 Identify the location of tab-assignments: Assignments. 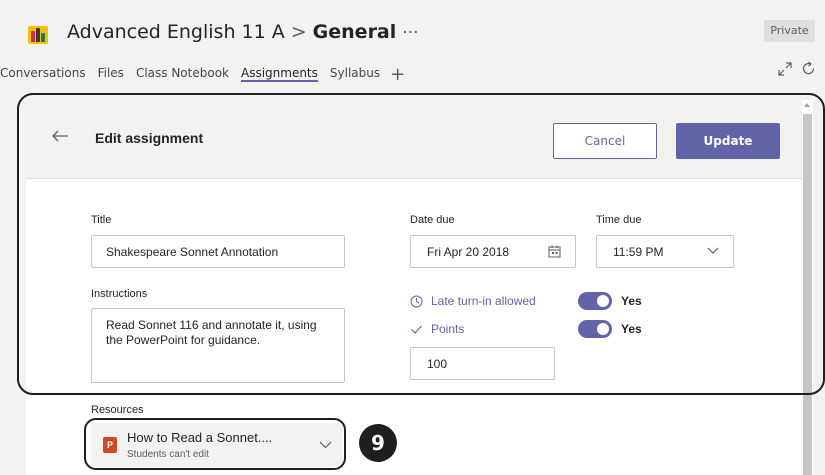
(279, 74).